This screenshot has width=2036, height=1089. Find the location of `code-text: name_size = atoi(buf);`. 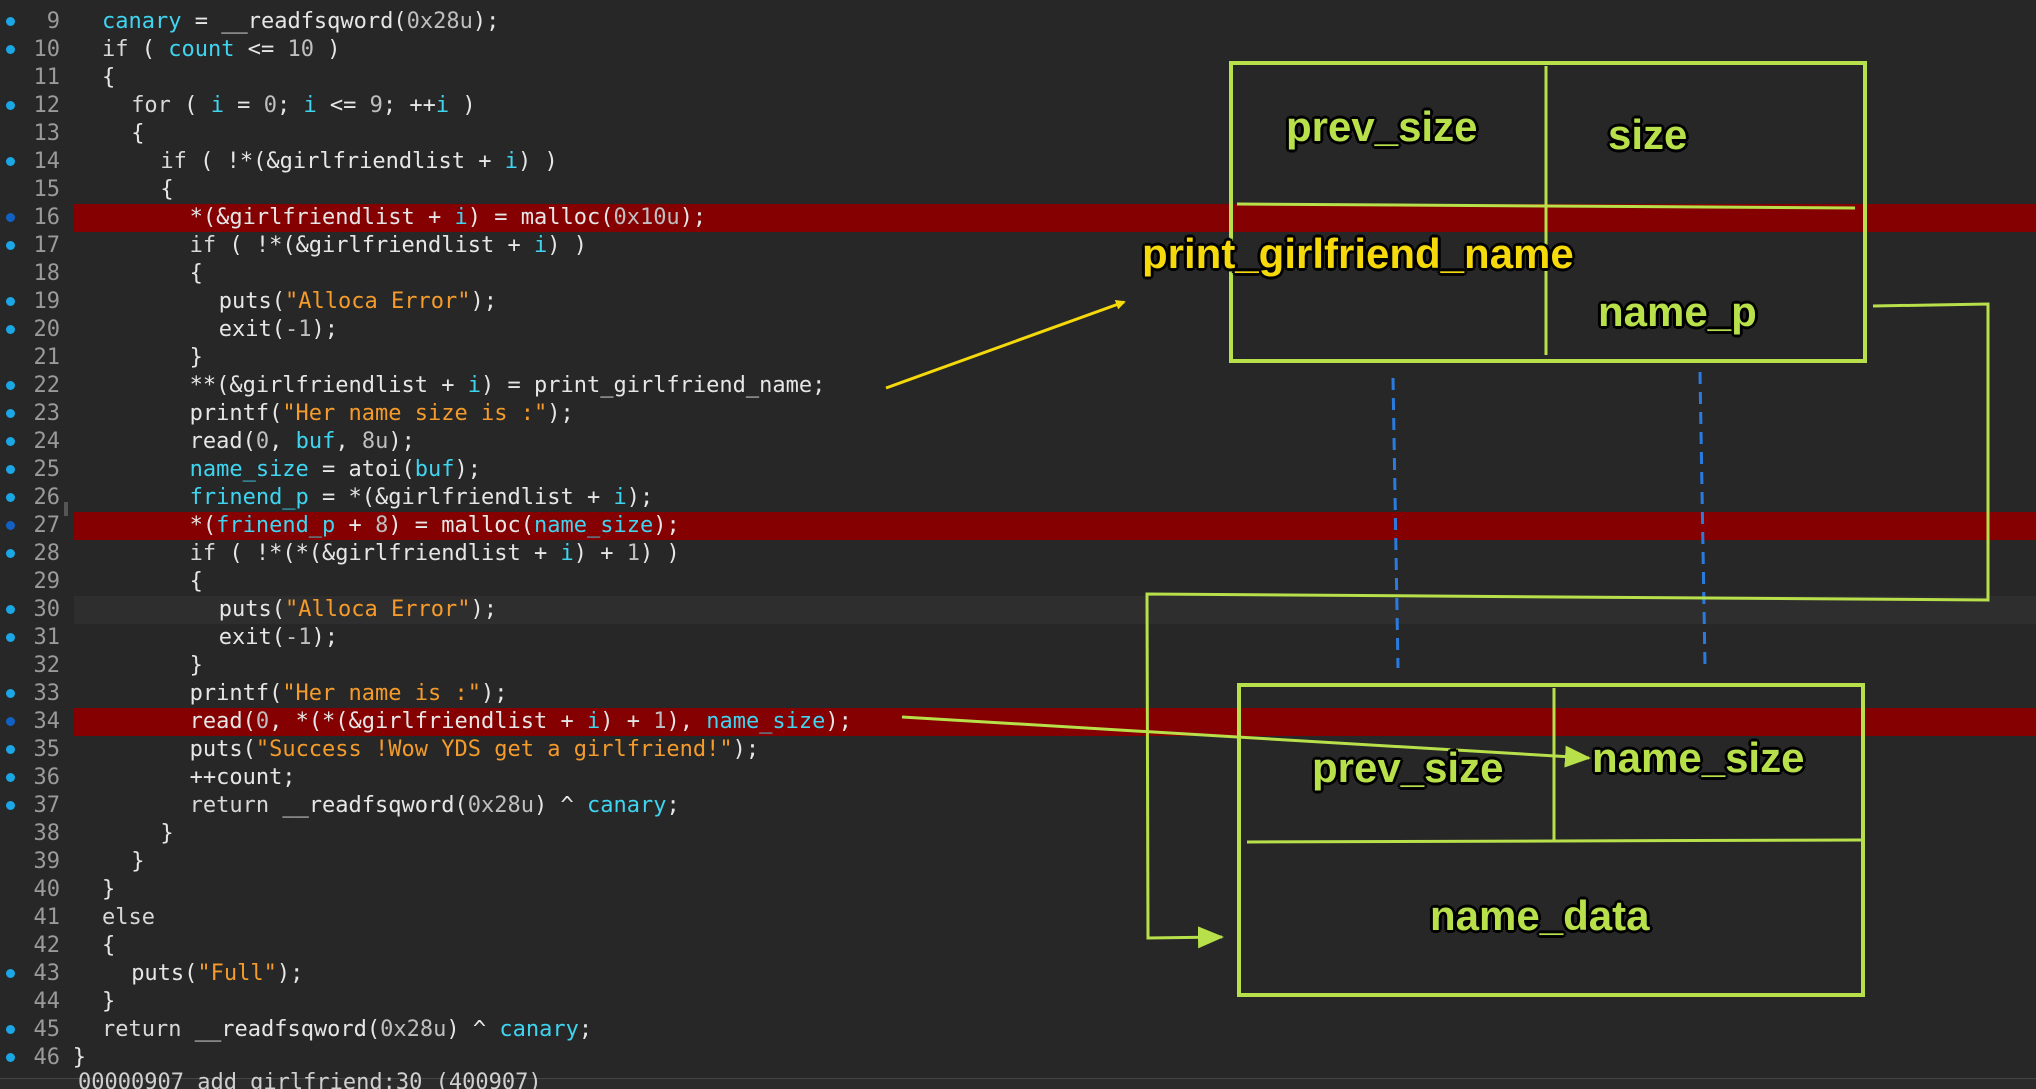

code-text: name_size = atoi(buf); is located at coordinates (335, 470).